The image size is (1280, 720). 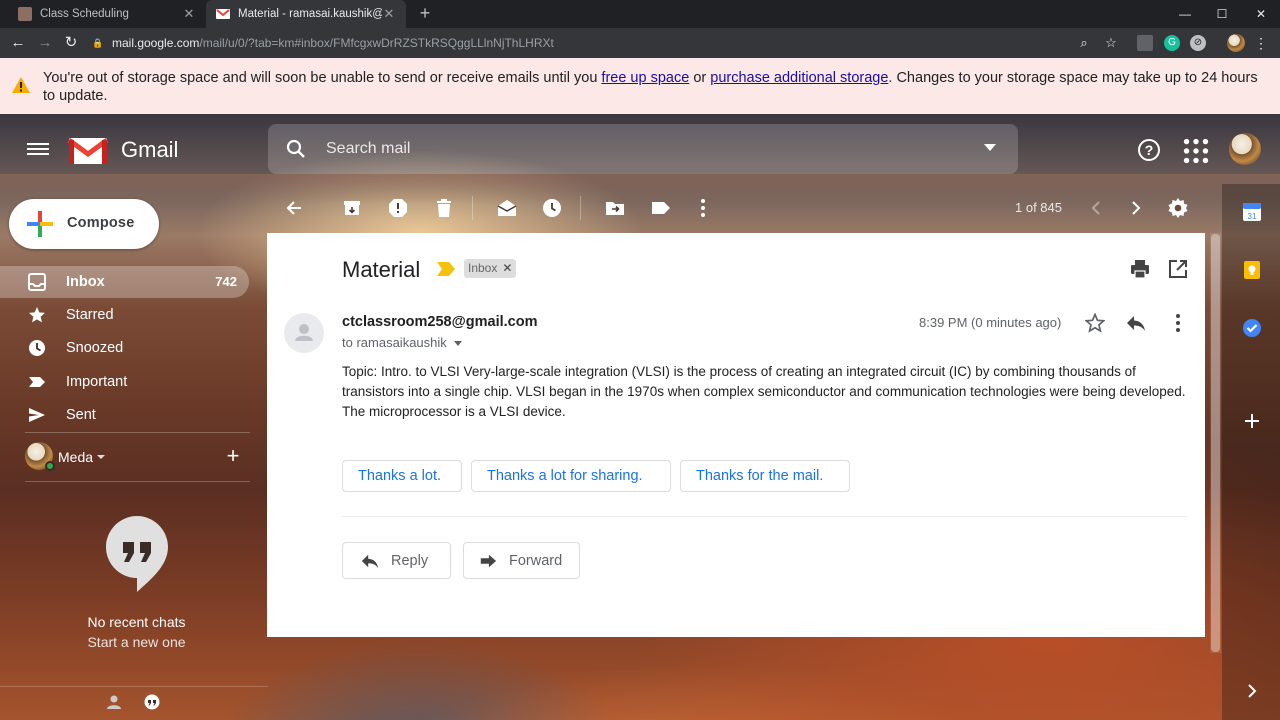 What do you see at coordinates (1185, 14) in the screenshot?
I see `minimize-icon: —` at bounding box center [1185, 14].